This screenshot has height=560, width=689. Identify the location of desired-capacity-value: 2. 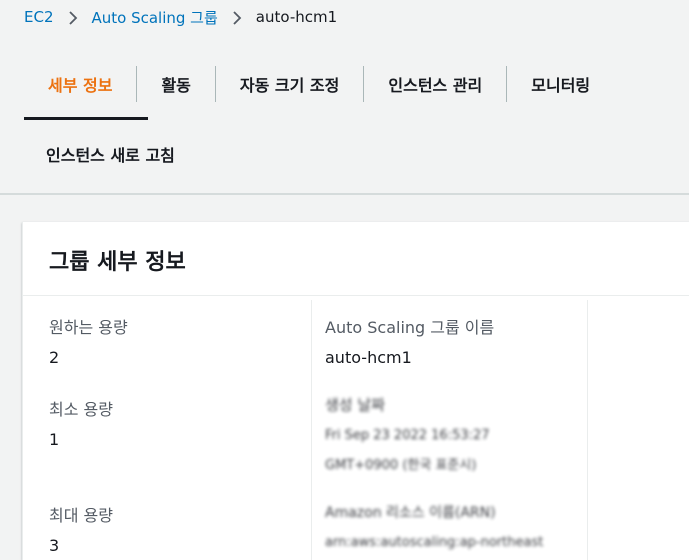
(54, 357).